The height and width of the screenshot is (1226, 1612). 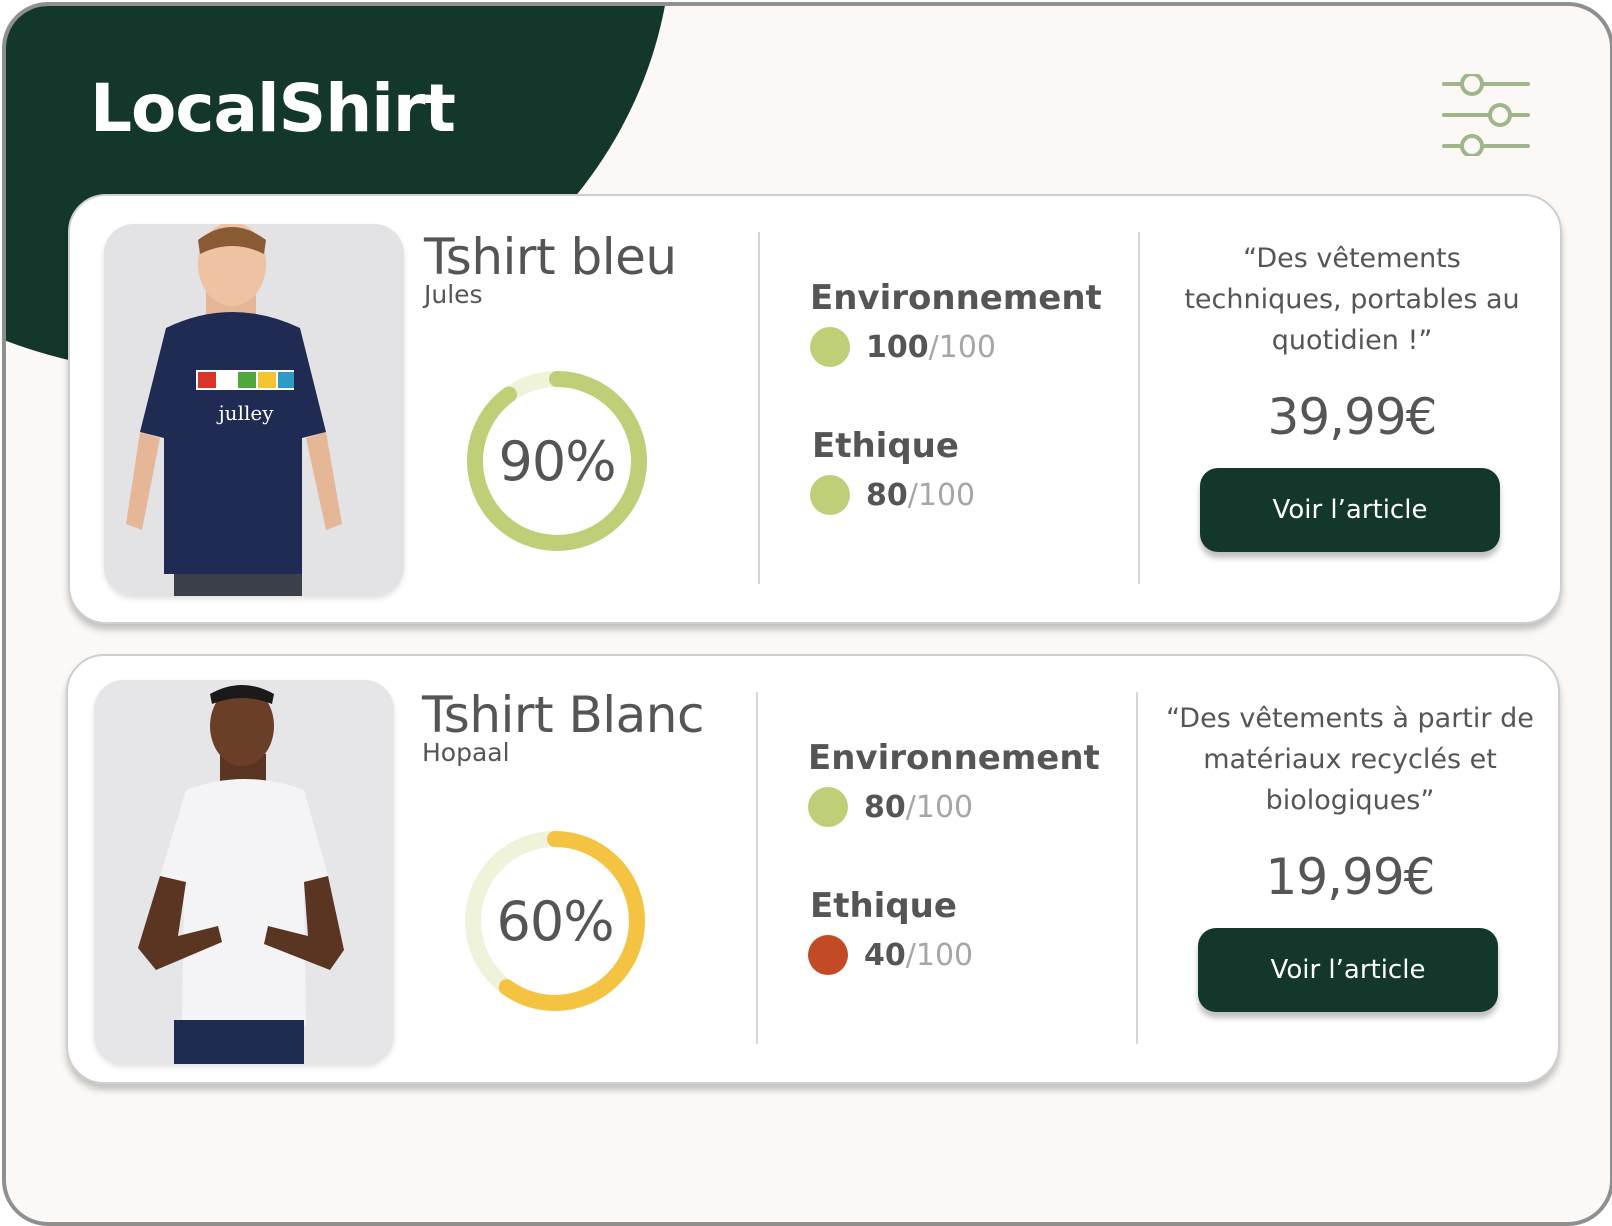 What do you see at coordinates (897, 347) in the screenshot?
I see `environment-value: 100` at bounding box center [897, 347].